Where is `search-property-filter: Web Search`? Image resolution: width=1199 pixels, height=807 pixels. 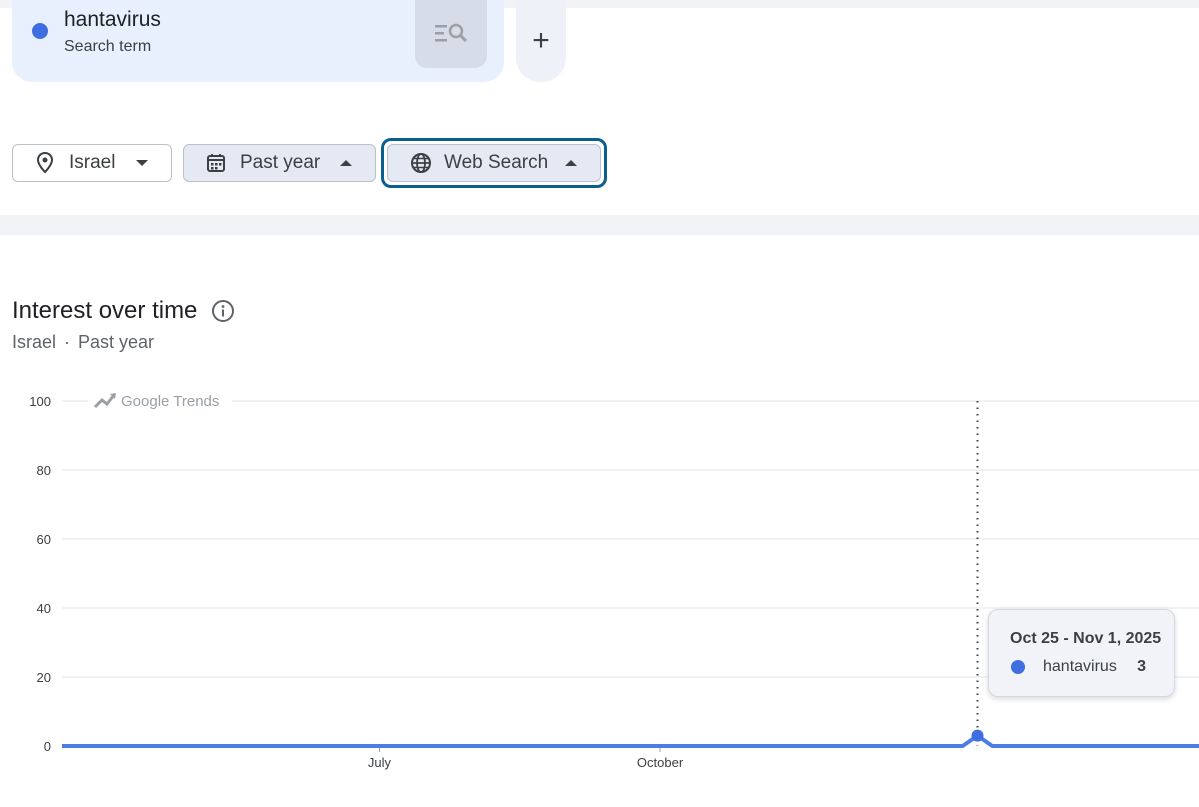
search-property-filter: Web Search is located at coordinates (494, 163).